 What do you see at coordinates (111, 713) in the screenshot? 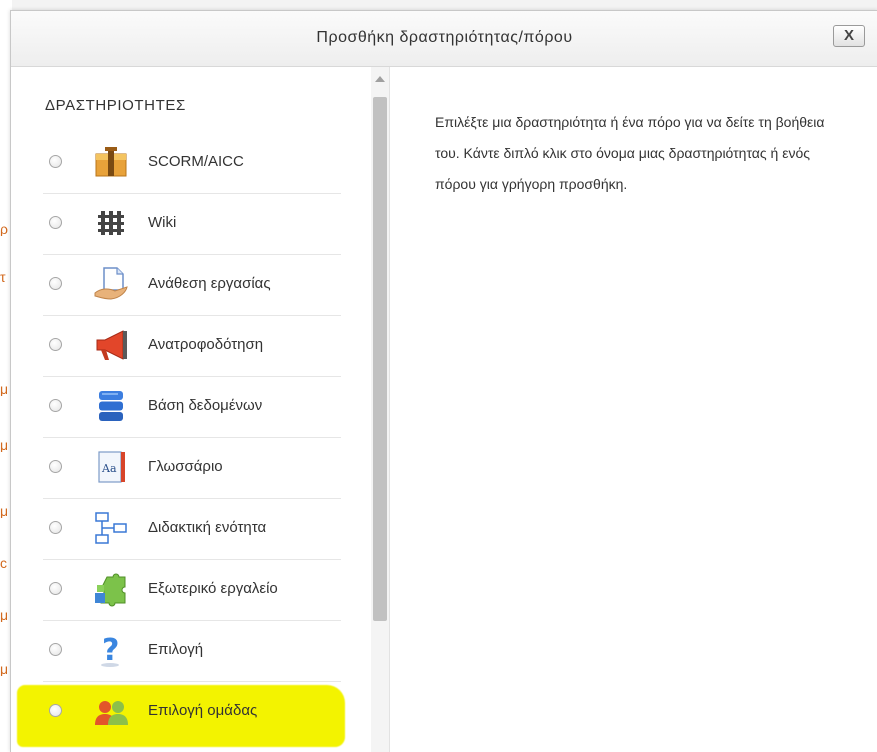
I see `group-choice-icon` at bounding box center [111, 713].